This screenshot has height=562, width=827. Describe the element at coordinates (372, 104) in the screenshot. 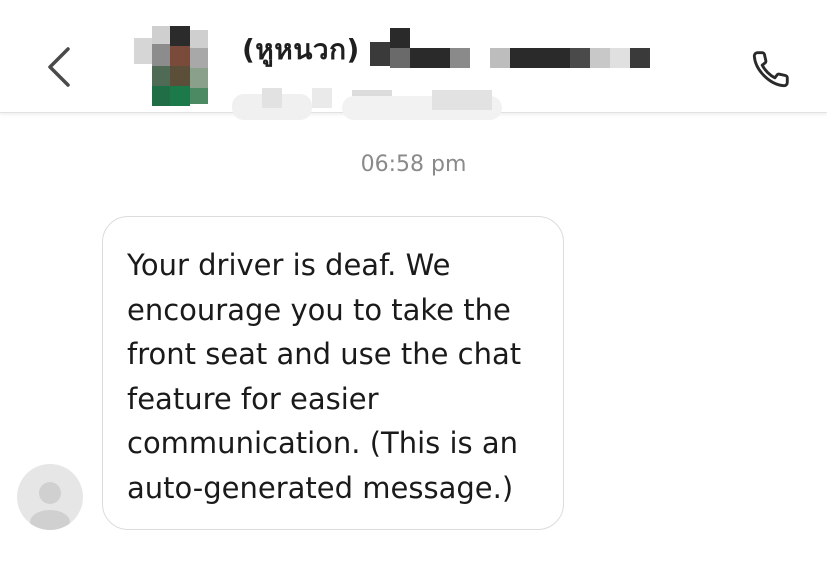

I see `redacted-subtitle` at that location.